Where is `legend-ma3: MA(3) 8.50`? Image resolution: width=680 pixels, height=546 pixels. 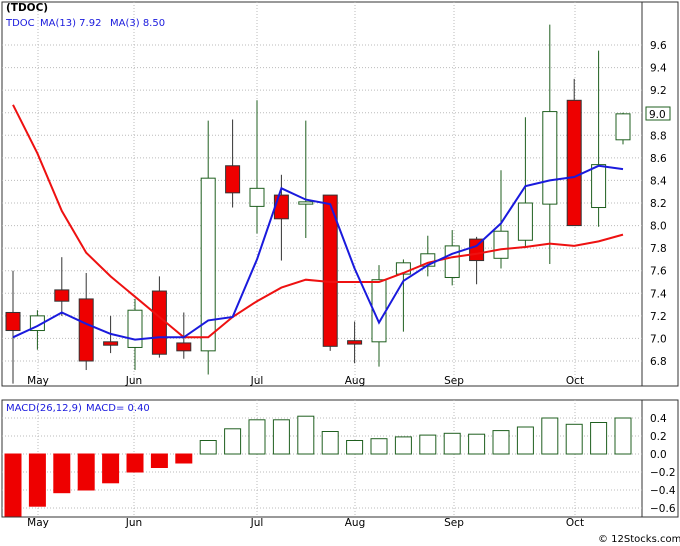
legend-ma3: MA(3) 8.50 is located at coordinates (137, 23).